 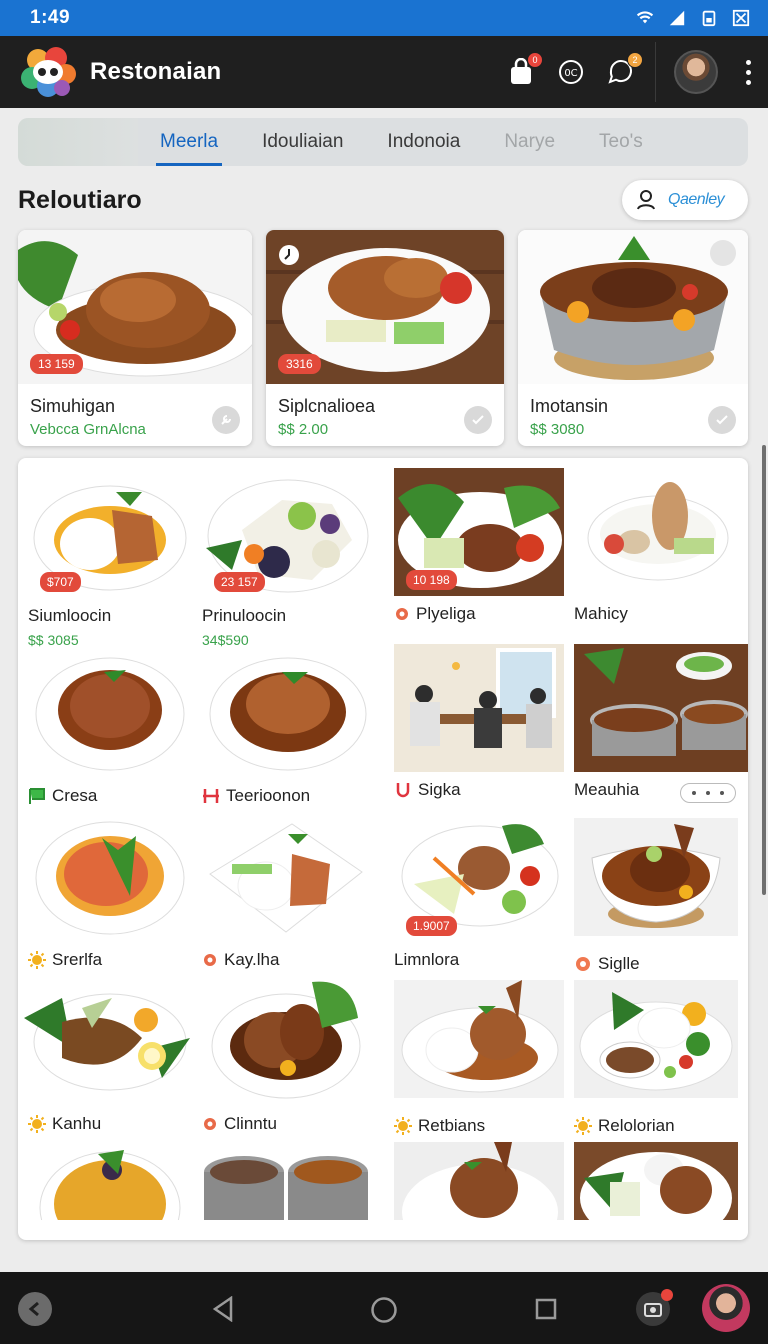 I want to click on menu-item: Kanhu, so click(x=107, y=1056).